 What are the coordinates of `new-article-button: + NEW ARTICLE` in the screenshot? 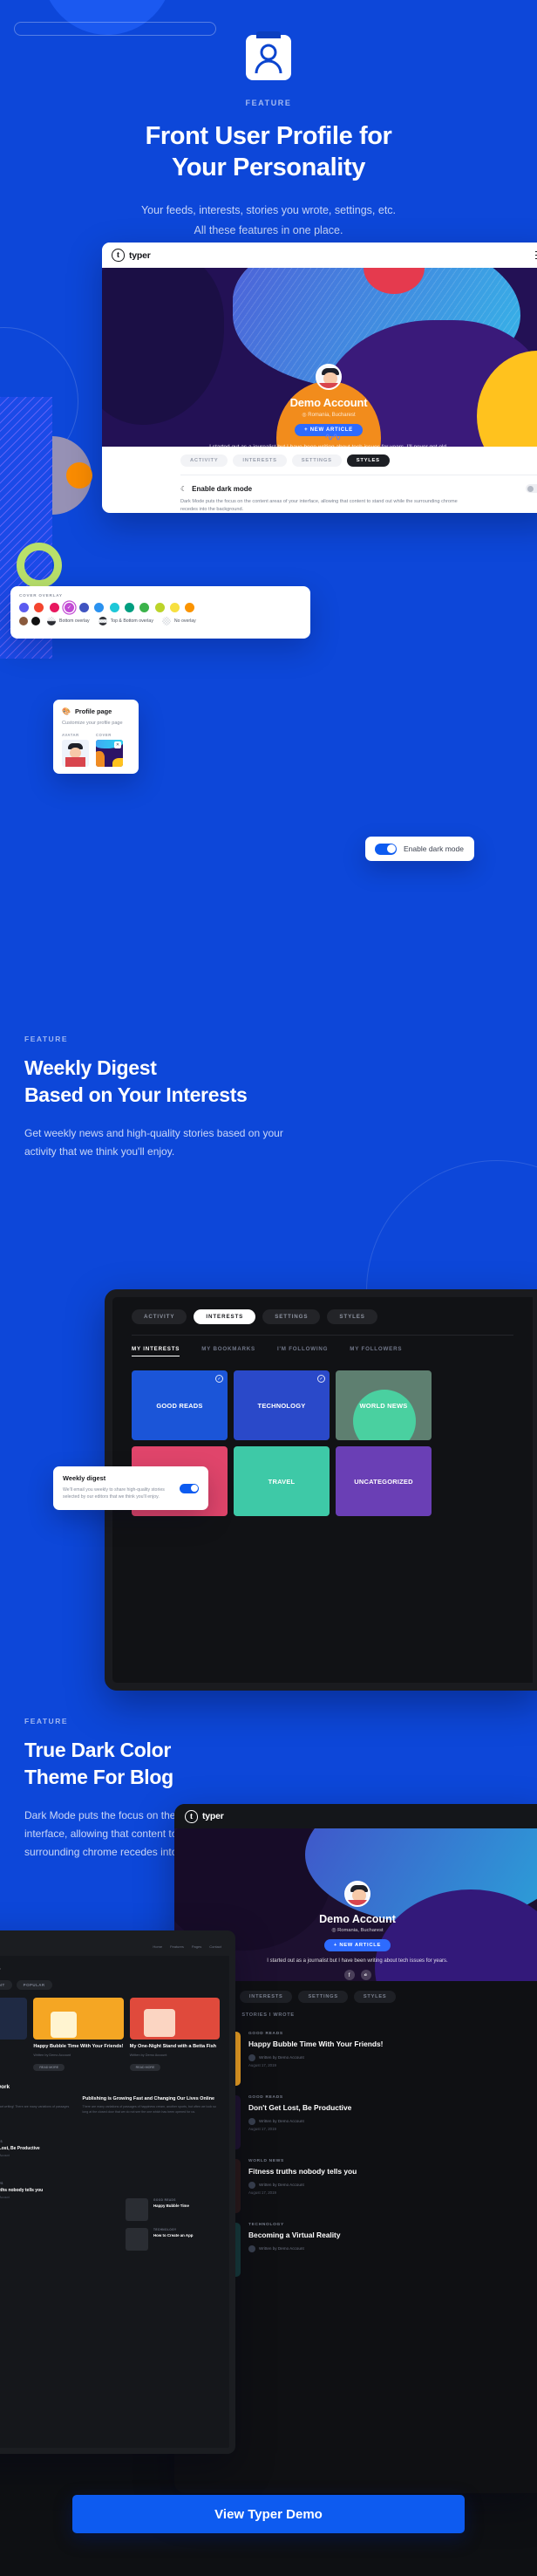 It's located at (357, 1945).